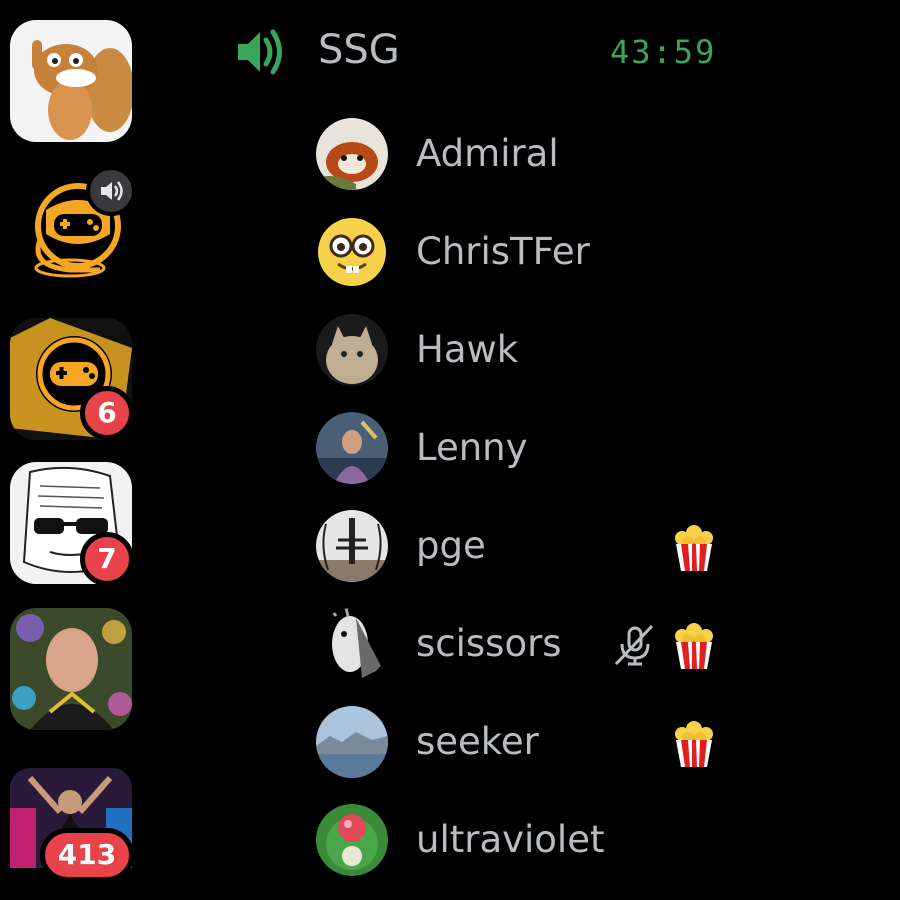 The height and width of the screenshot is (900, 900). I want to click on voice-member: Lenny, so click(526, 449).